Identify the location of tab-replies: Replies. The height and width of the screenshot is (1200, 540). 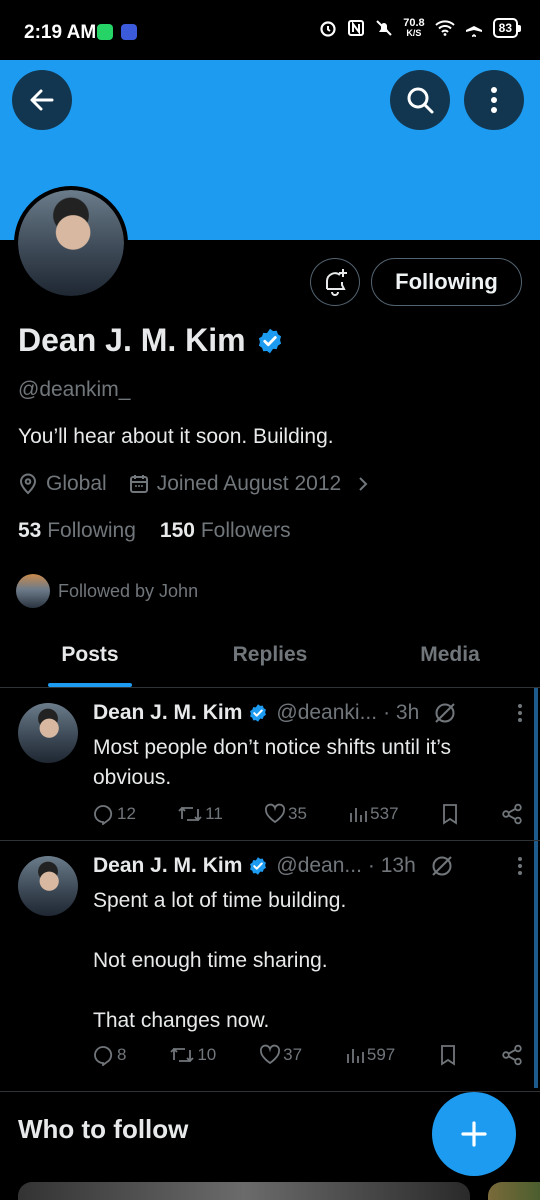
(270, 658).